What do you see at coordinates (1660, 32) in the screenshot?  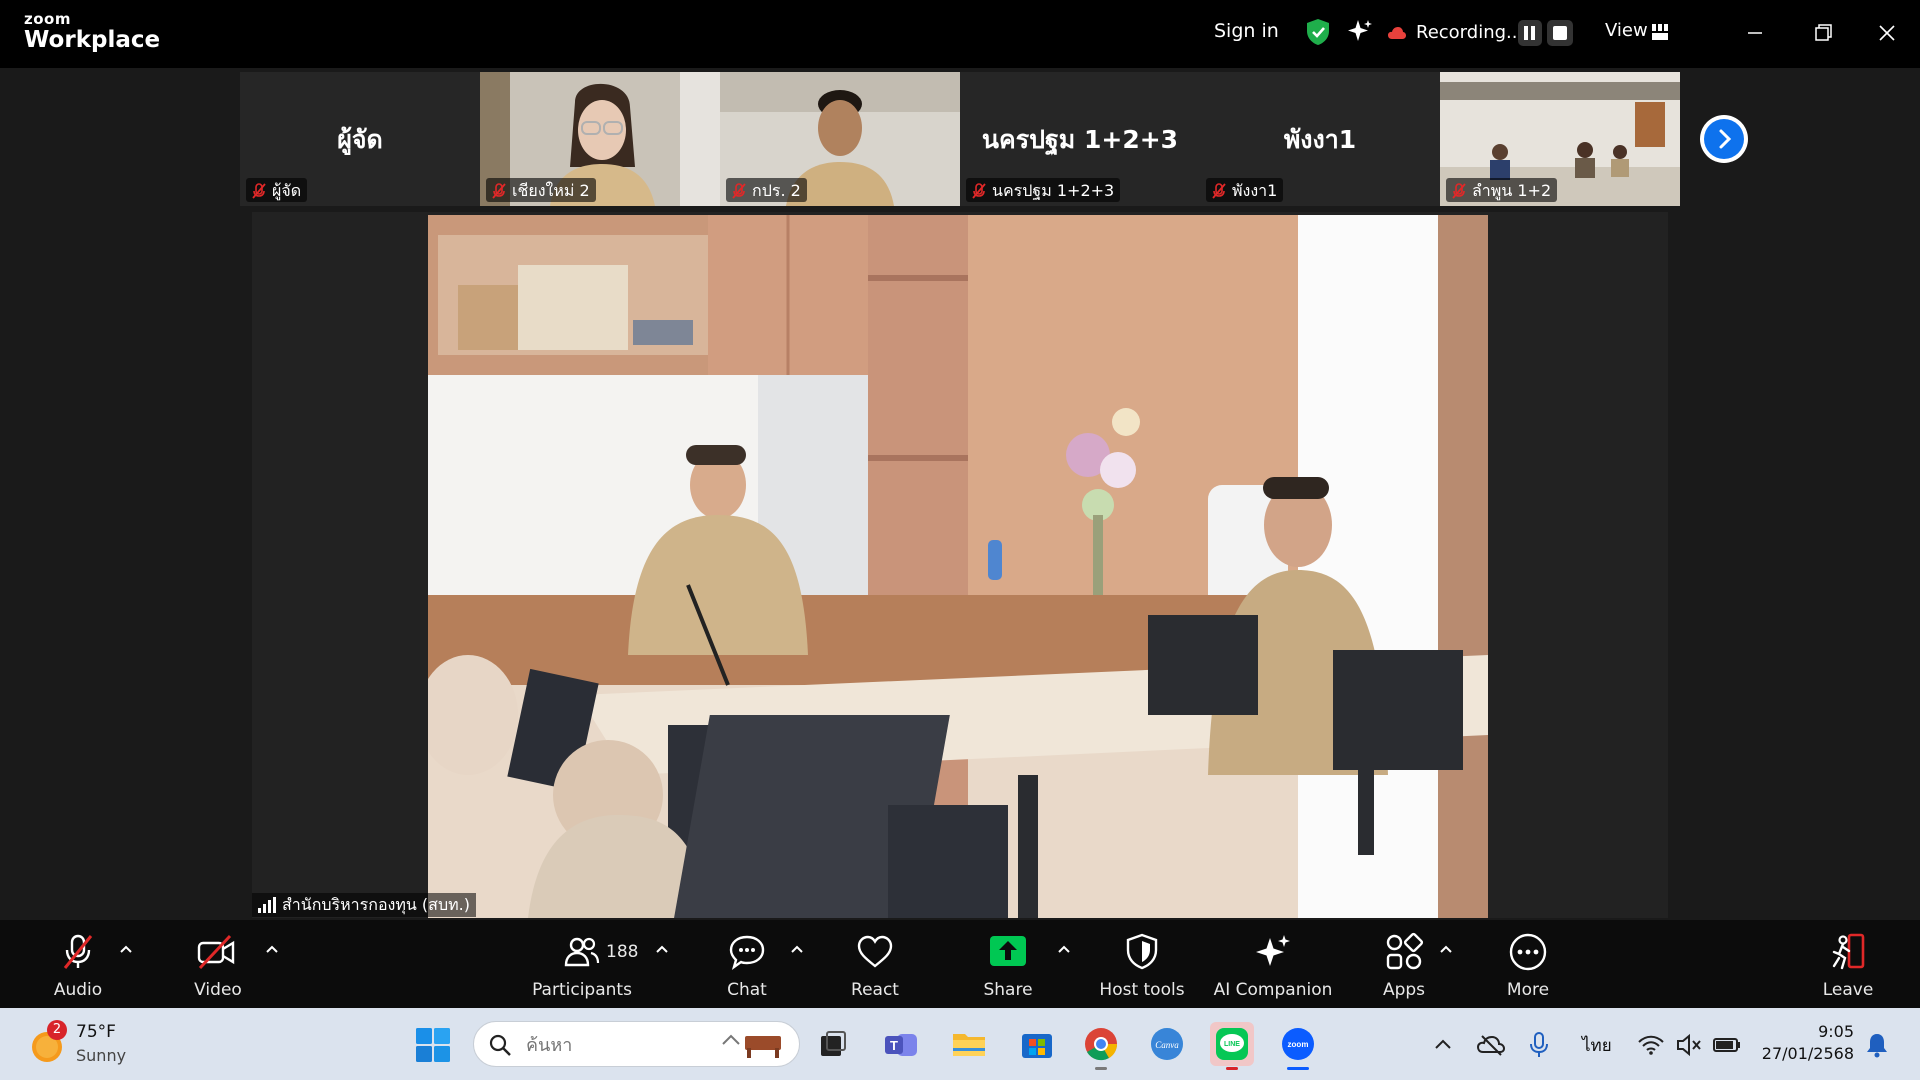 I see `grid-view-icon` at bounding box center [1660, 32].